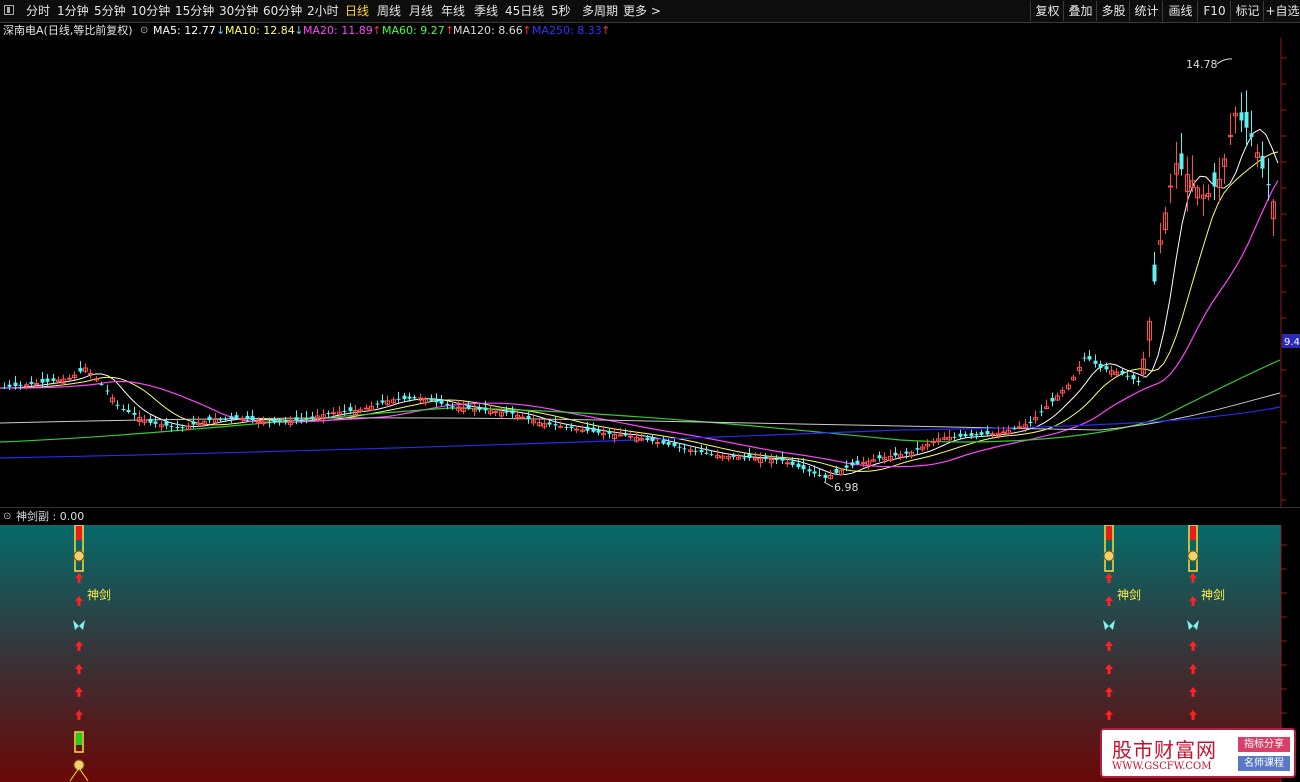 This screenshot has width=1300, height=782. Describe the element at coordinates (150, 11) in the screenshot. I see `period-tab-3: 10分钟` at that location.